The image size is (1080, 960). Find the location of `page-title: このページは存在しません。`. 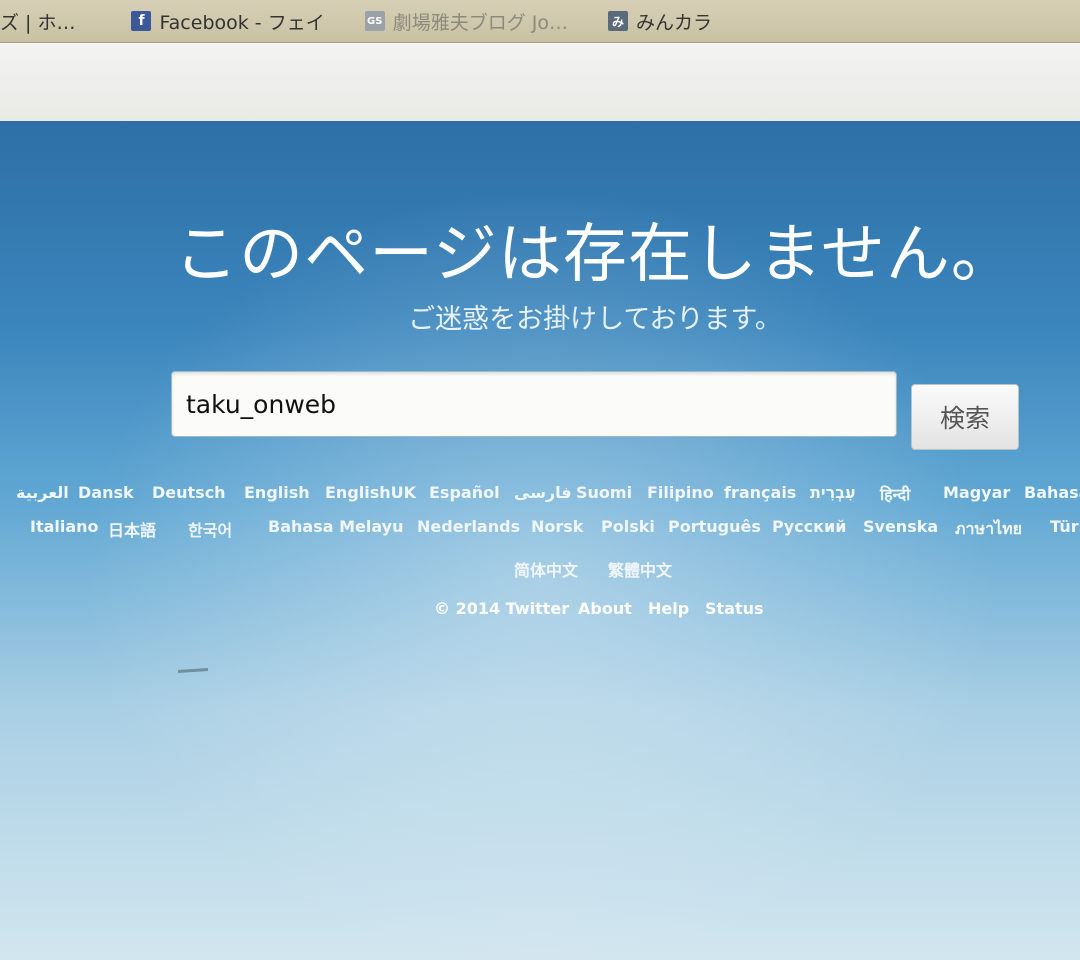

page-title: このページは存在しません。 is located at coordinates (595, 255).